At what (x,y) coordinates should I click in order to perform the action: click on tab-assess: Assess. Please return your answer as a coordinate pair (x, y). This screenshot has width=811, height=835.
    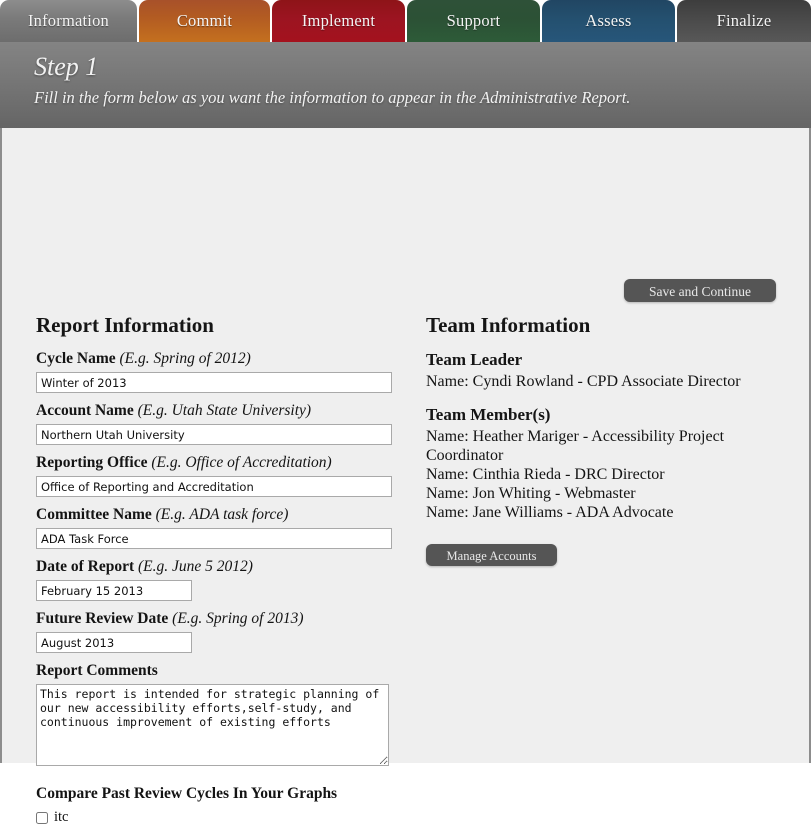
    Looking at the image, I should click on (608, 21).